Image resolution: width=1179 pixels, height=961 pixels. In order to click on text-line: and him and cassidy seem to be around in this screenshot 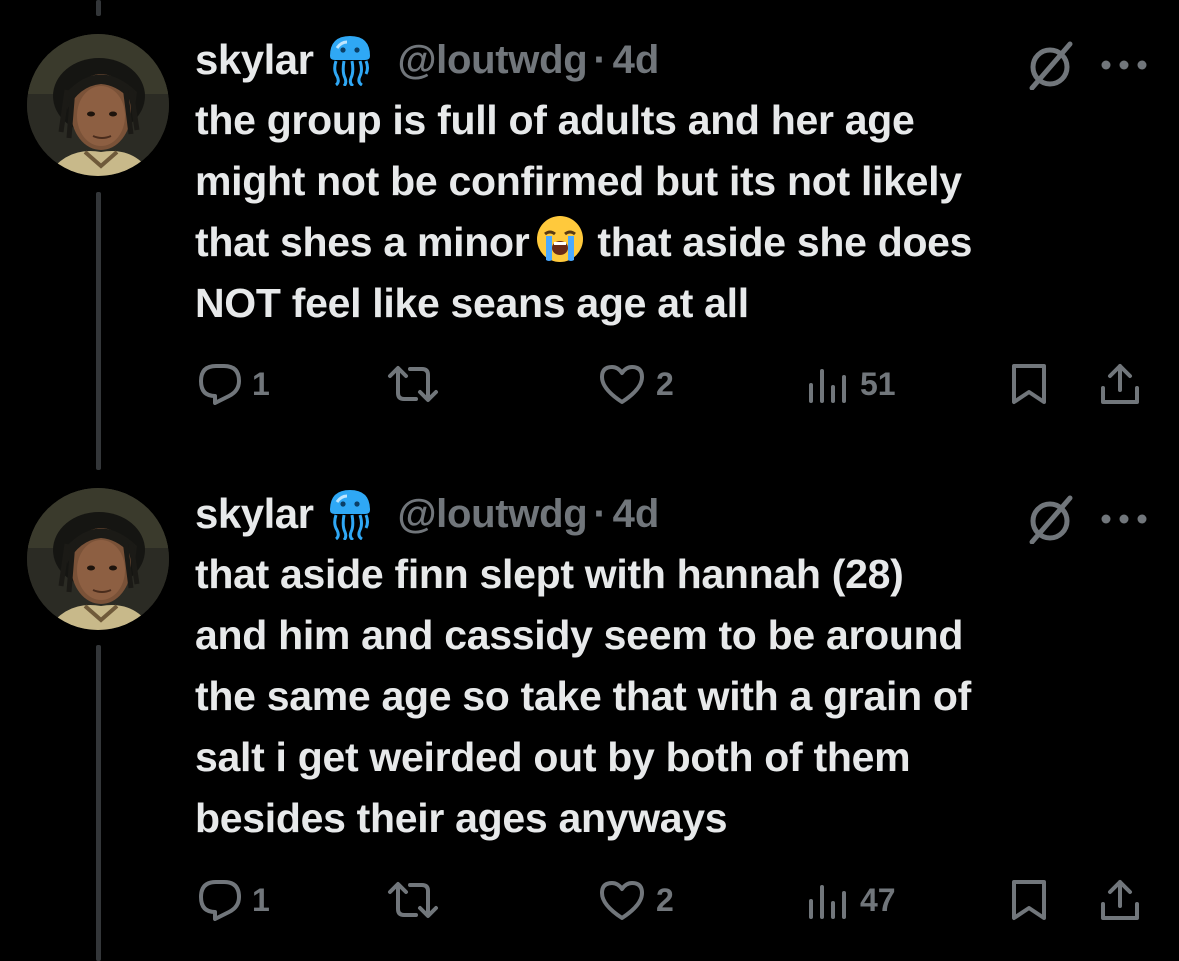, I will do `click(579, 635)`.